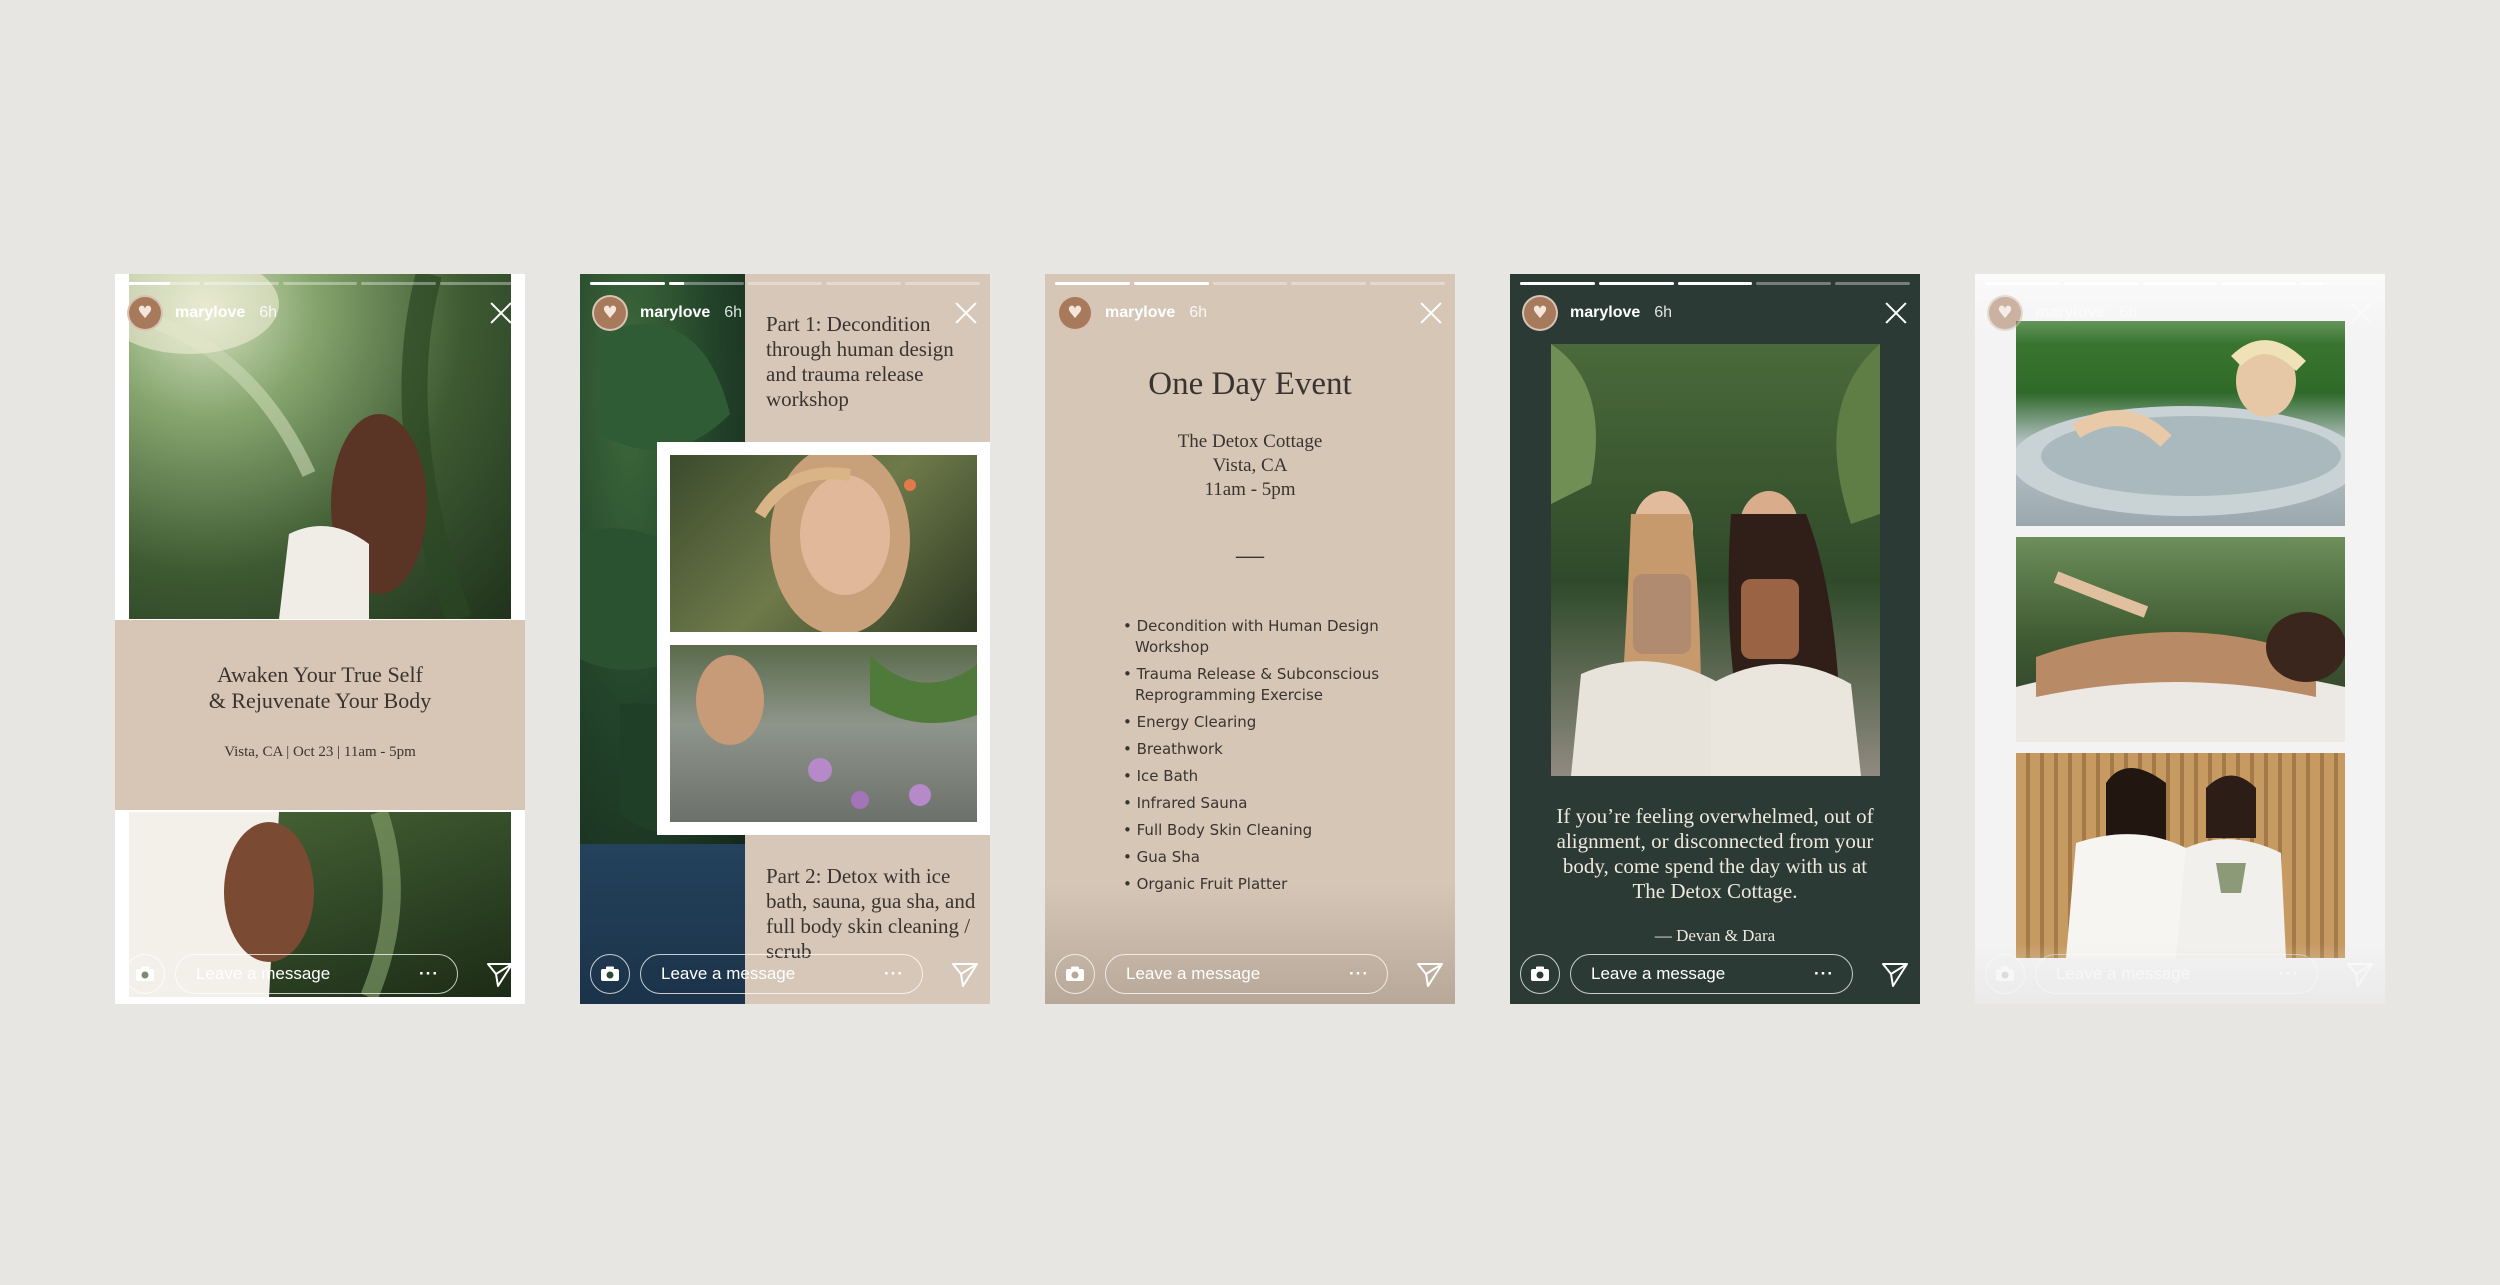  Describe the element at coordinates (1250, 441) in the screenshot. I see `venue-name: The Detox Cottage` at that location.